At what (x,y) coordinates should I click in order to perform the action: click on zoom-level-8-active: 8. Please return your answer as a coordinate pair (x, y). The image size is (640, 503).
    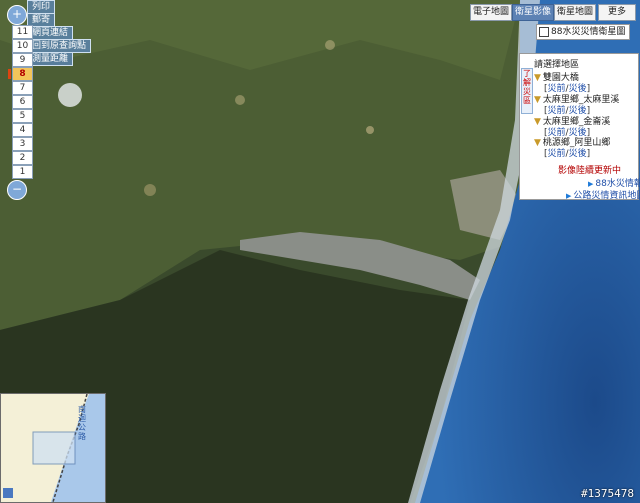
    Looking at the image, I should click on (20, 74).